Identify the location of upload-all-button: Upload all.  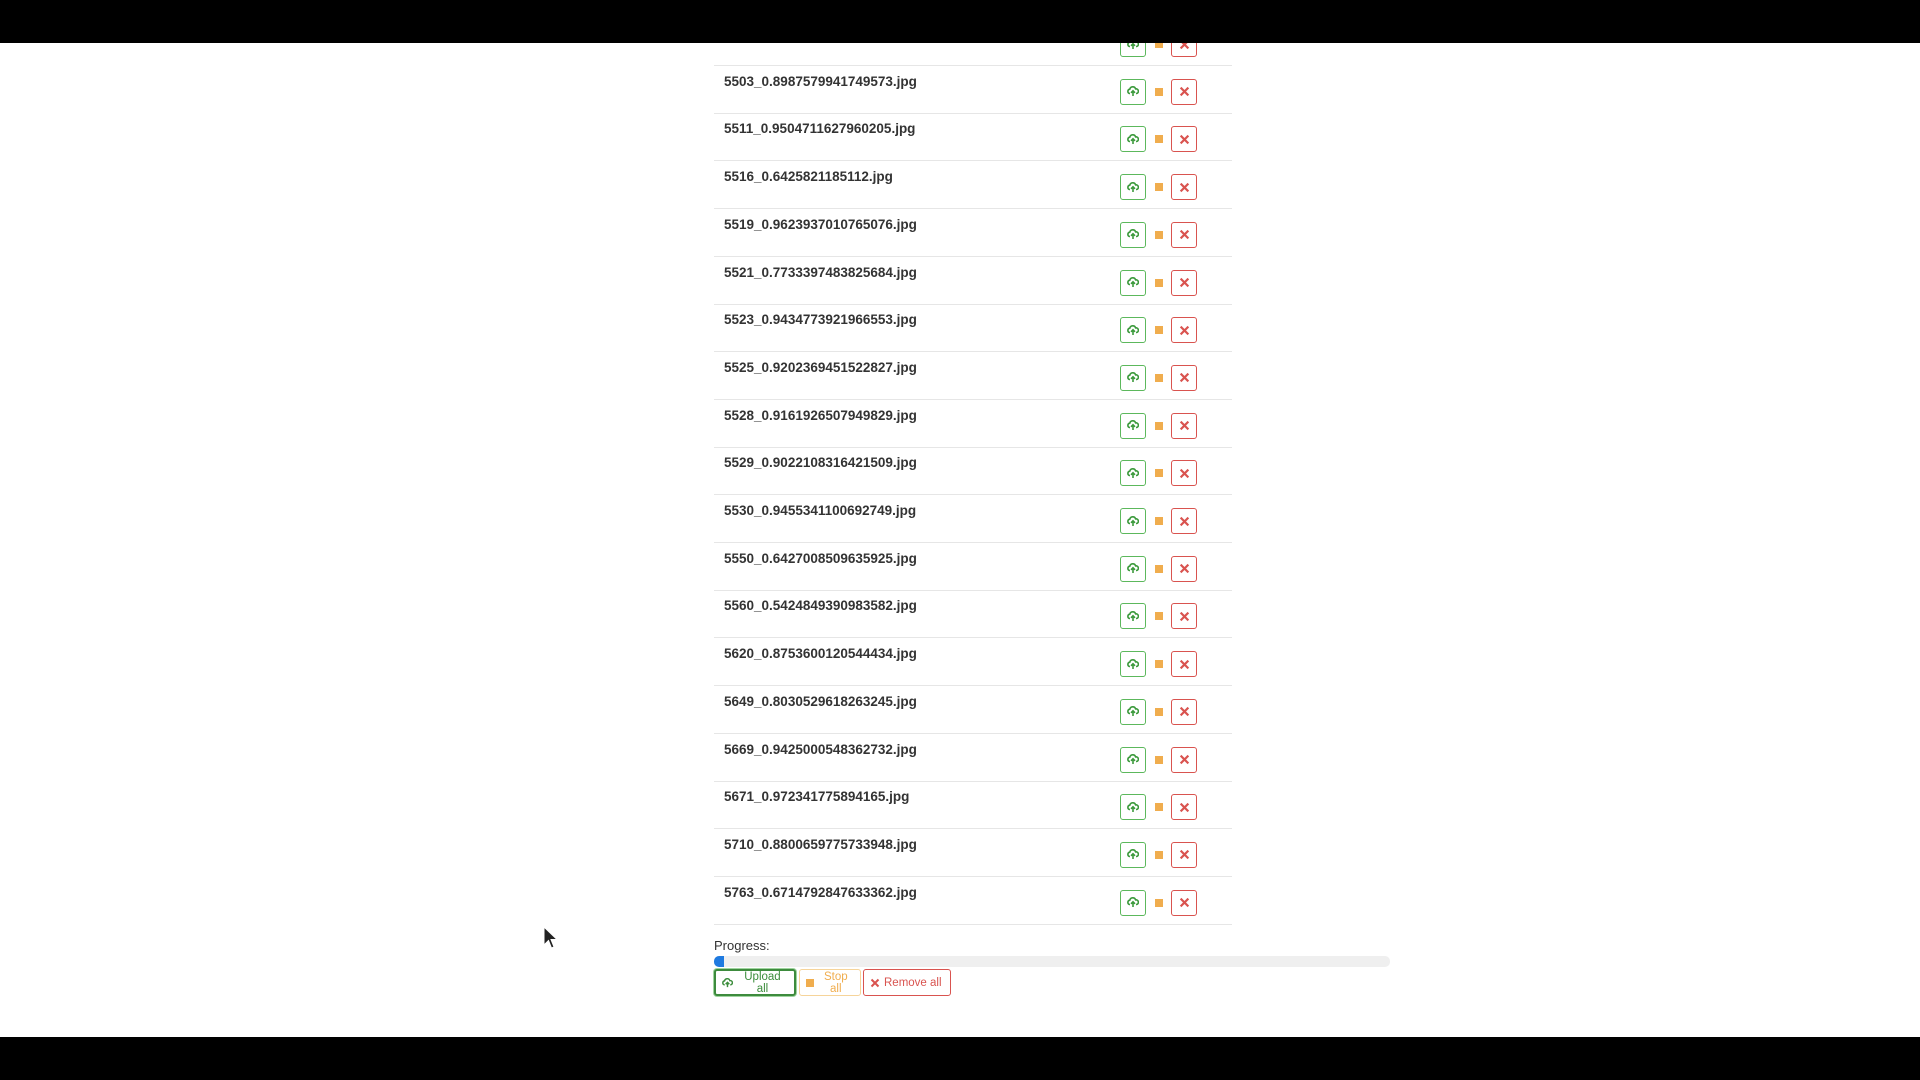
(755, 982).